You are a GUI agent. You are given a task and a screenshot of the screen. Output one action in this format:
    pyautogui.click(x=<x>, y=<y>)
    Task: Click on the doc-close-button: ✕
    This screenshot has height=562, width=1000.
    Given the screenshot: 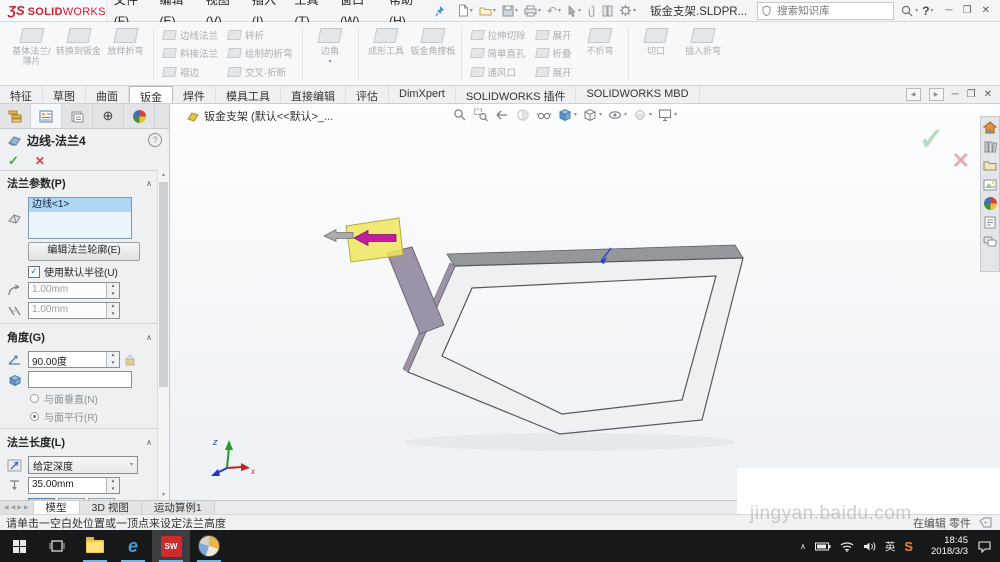 What is the action you would take?
    pyautogui.click(x=988, y=94)
    